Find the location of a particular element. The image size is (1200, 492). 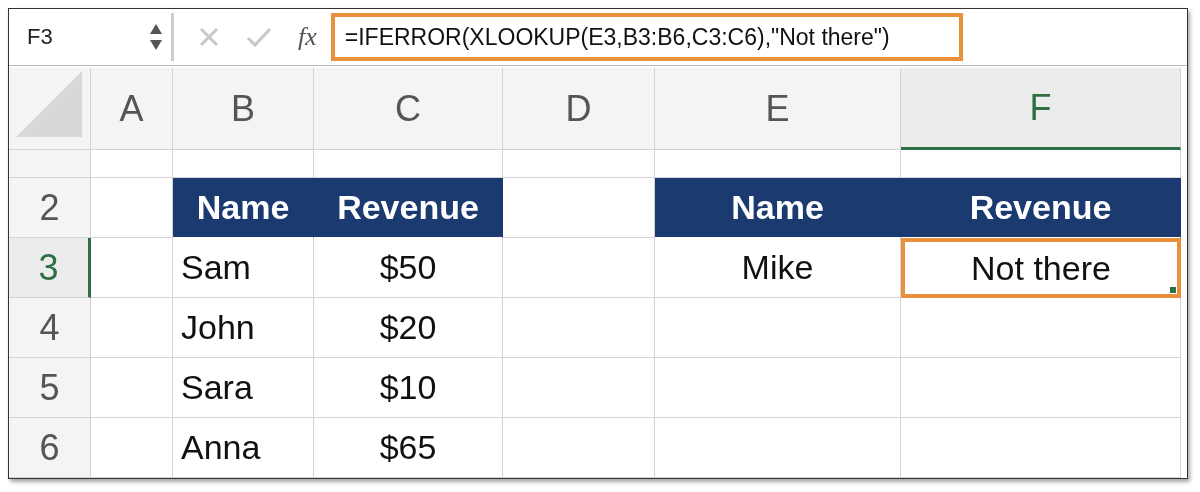

column-header: C is located at coordinates (408, 109).